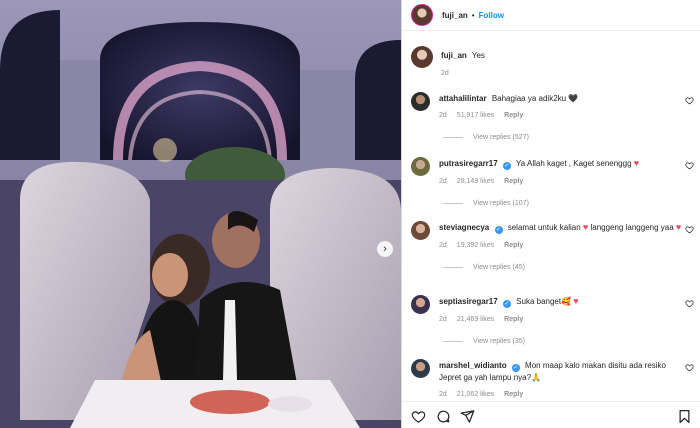 The height and width of the screenshot is (428, 700). What do you see at coordinates (551, 414) in the screenshot?
I see `action-bar` at bounding box center [551, 414].